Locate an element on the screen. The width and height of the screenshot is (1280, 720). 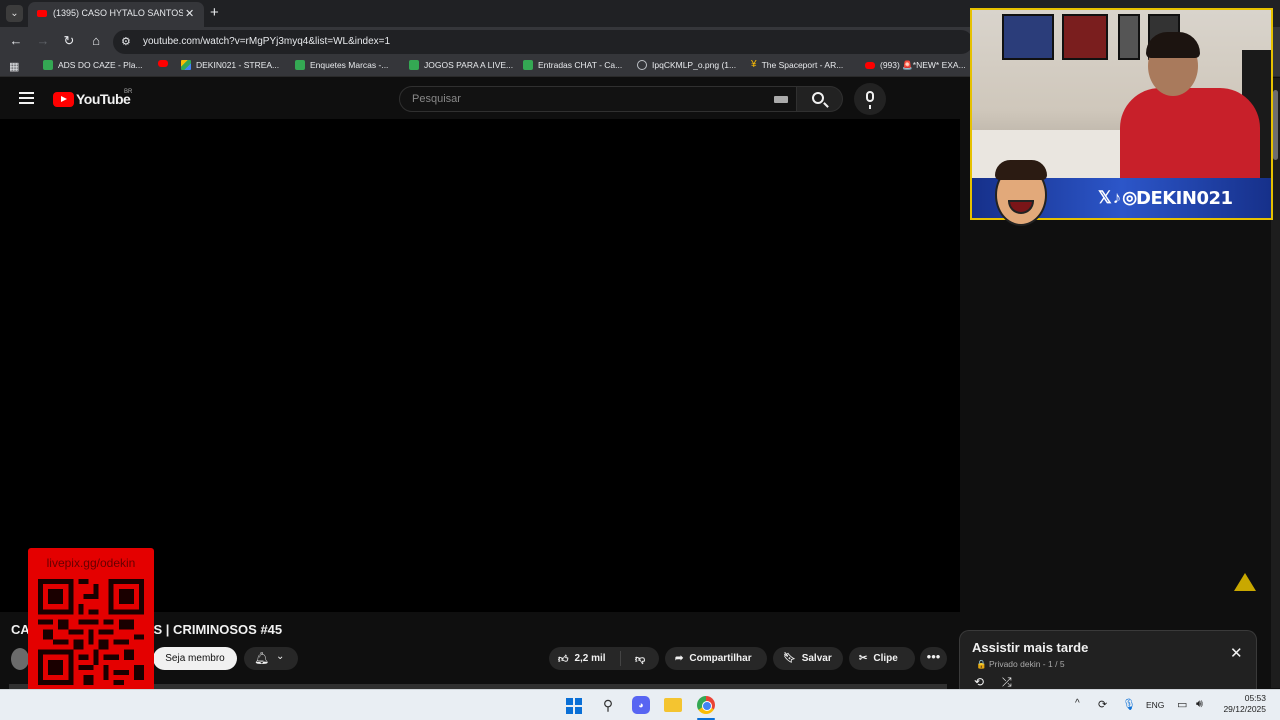
language-indicator: ENG is located at coordinates (1155, 705).